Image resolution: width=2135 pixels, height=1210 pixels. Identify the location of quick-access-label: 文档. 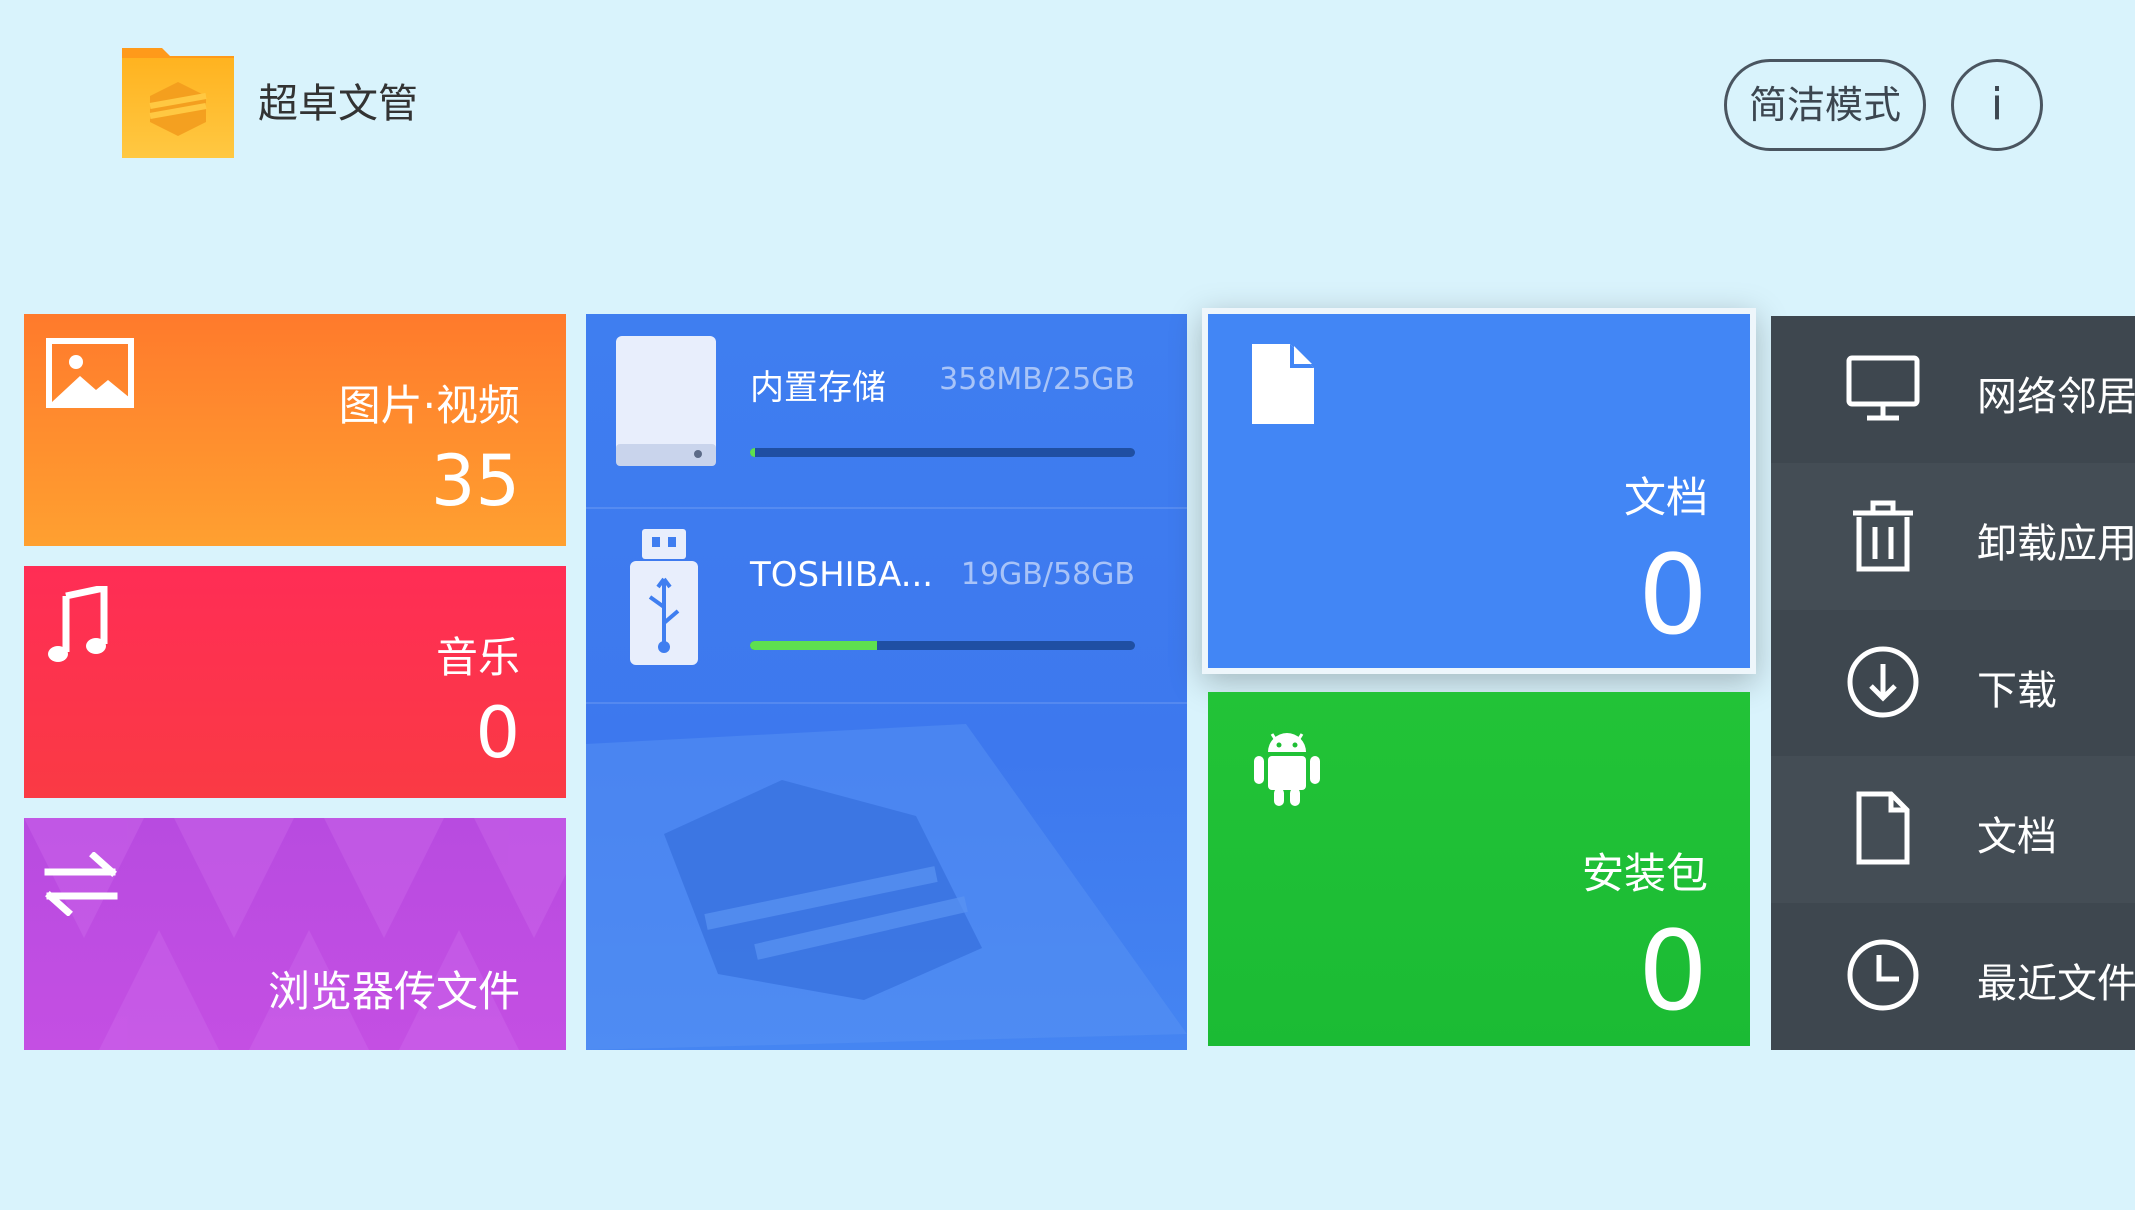
(2017, 837).